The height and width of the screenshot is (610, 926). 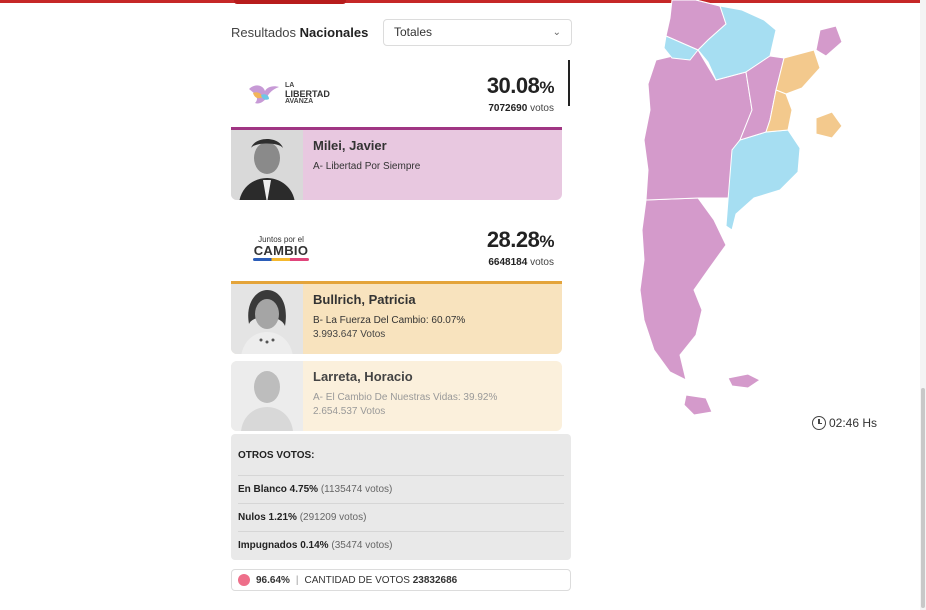 I want to click on chevron-down-icon: ⌄, so click(x=556, y=32).